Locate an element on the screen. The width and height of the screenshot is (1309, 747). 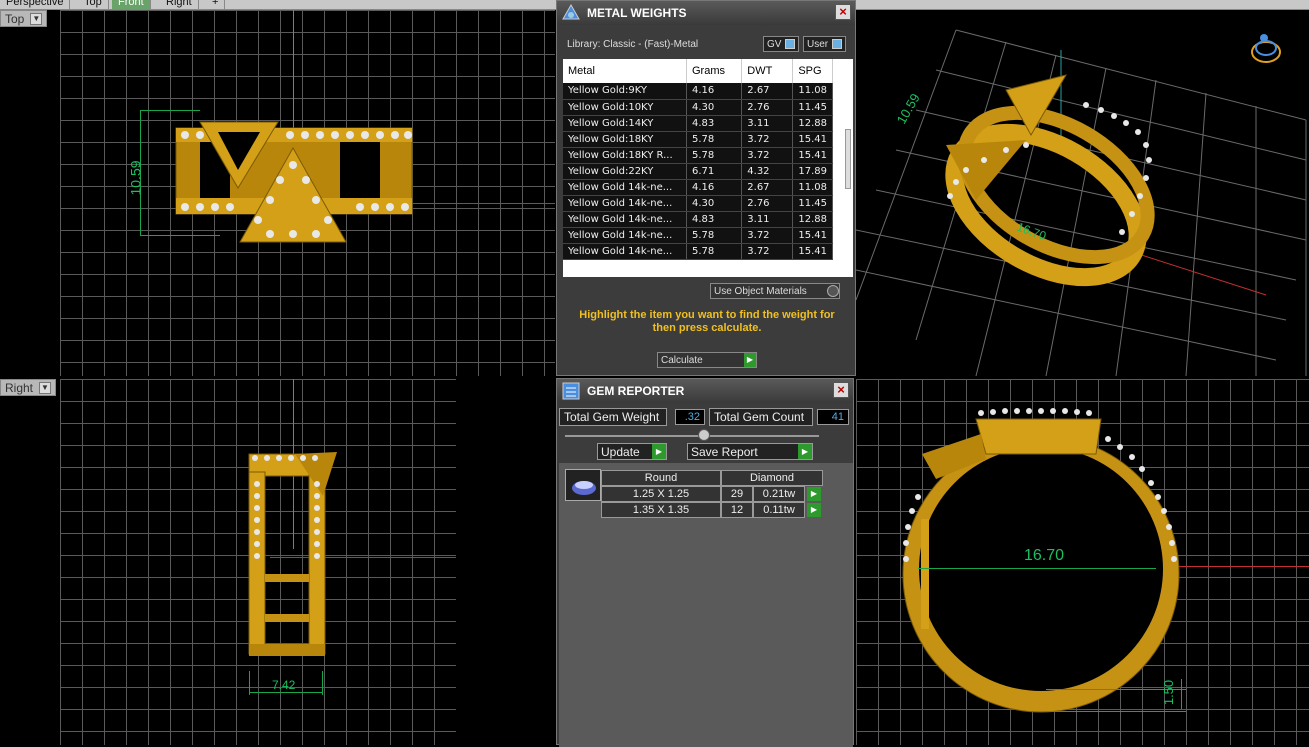
table-row: Yellow Gold:10KY 4.30 2.76 11.45 is located at coordinates (698, 107).